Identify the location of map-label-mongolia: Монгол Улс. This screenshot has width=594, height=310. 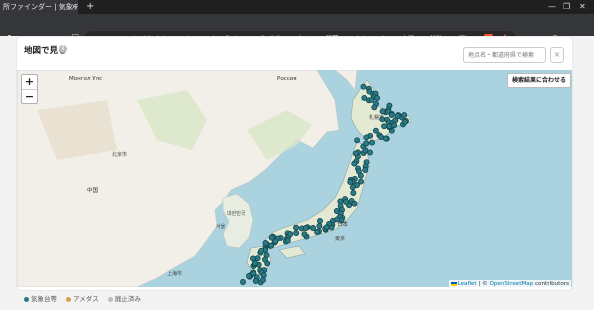
(86, 79).